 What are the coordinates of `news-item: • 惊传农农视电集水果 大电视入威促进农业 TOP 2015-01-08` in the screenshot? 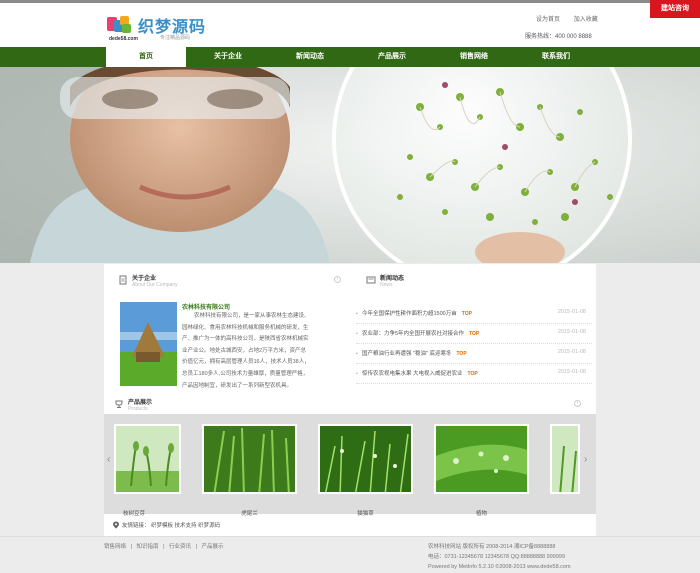 It's located at (474, 374).